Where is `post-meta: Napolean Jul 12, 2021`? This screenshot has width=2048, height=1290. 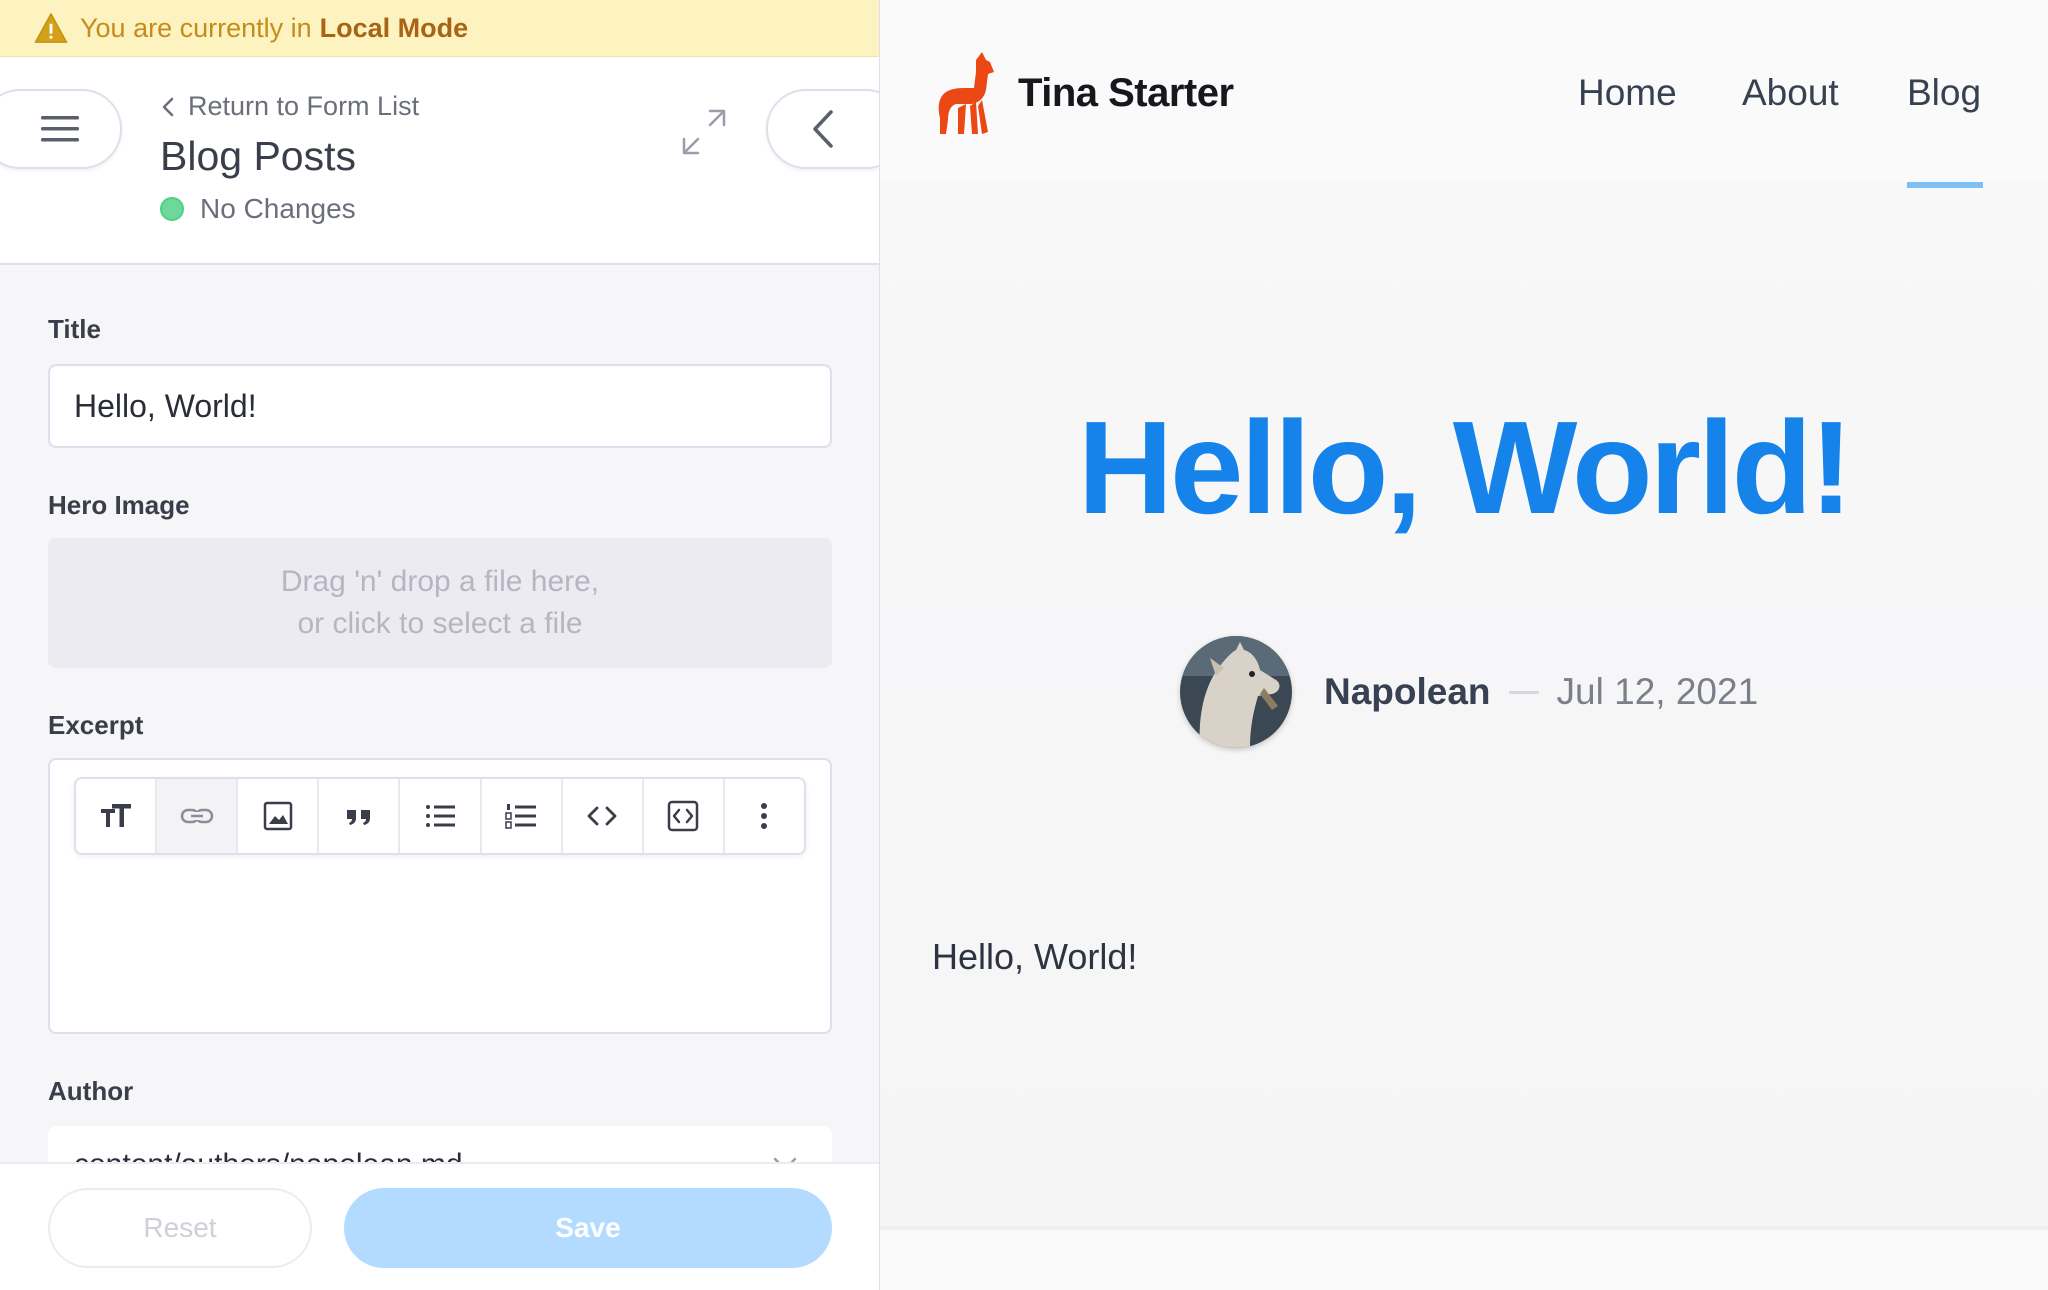
post-meta: Napolean Jul 12, 2021 is located at coordinates (1469, 692).